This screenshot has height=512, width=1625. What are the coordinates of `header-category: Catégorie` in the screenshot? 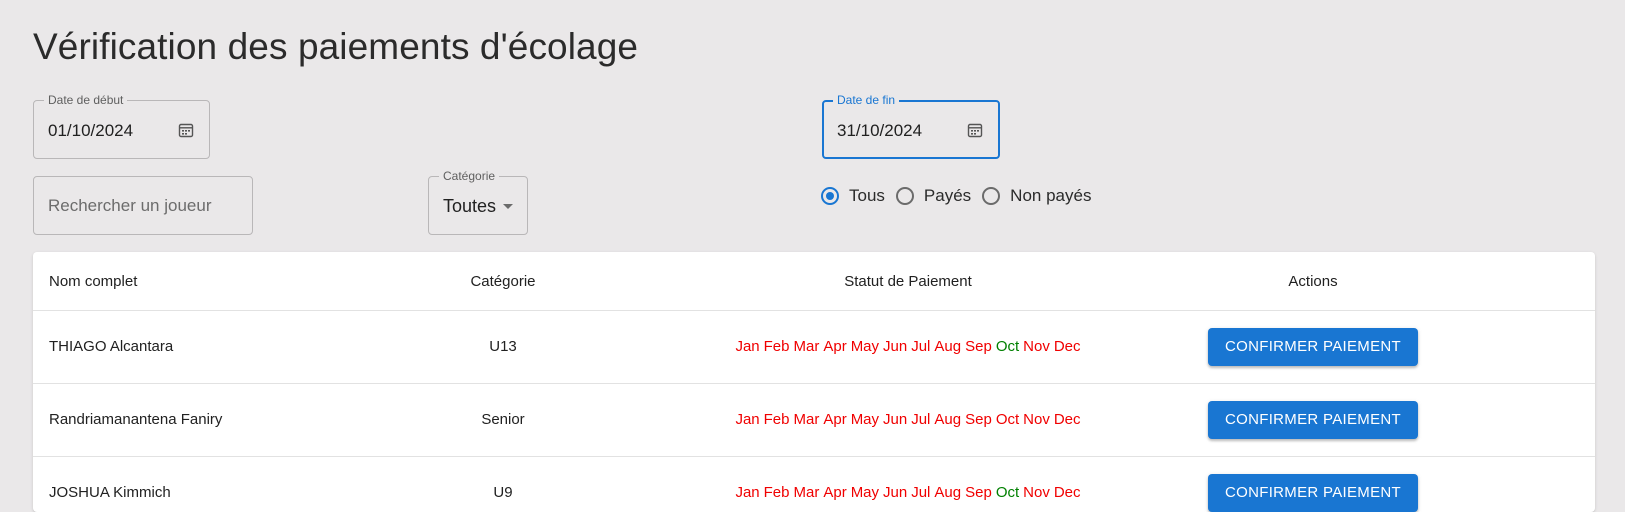 It's located at (503, 281).